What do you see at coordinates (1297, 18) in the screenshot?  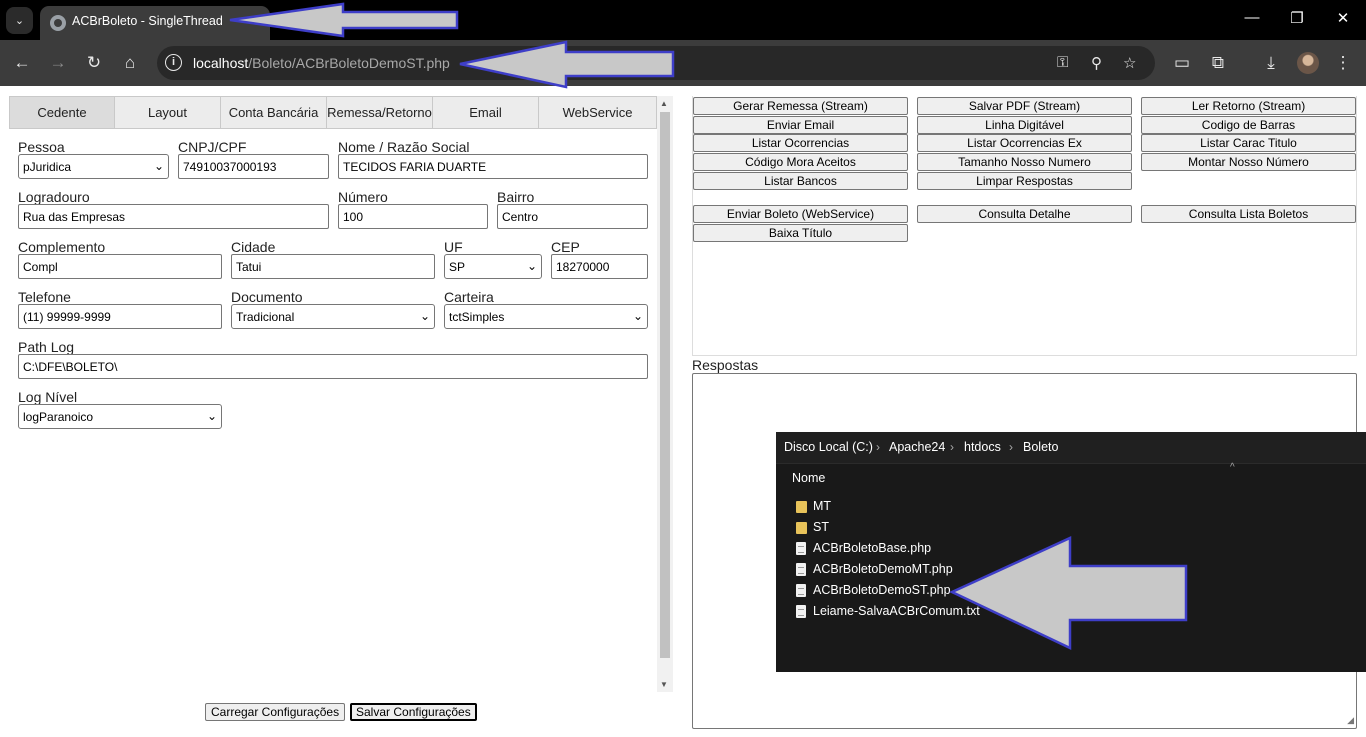 I see `maximize-icon: ❐` at bounding box center [1297, 18].